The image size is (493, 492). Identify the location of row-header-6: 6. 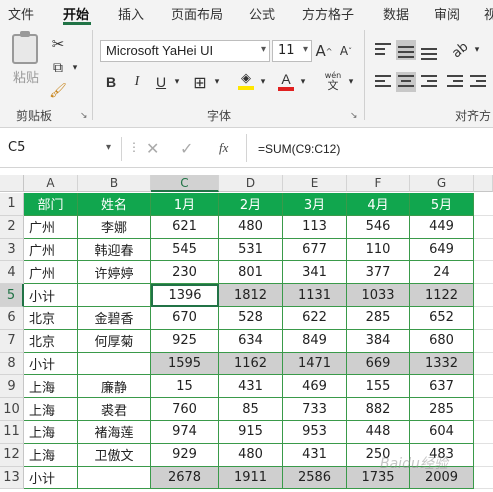
(12, 318).